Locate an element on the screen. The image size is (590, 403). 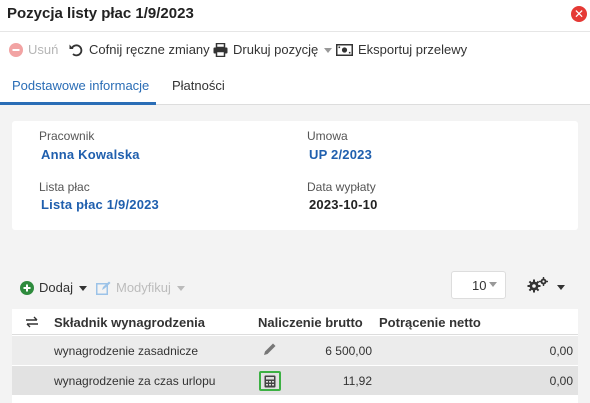
tab-payments: Płatności is located at coordinates (198, 85).